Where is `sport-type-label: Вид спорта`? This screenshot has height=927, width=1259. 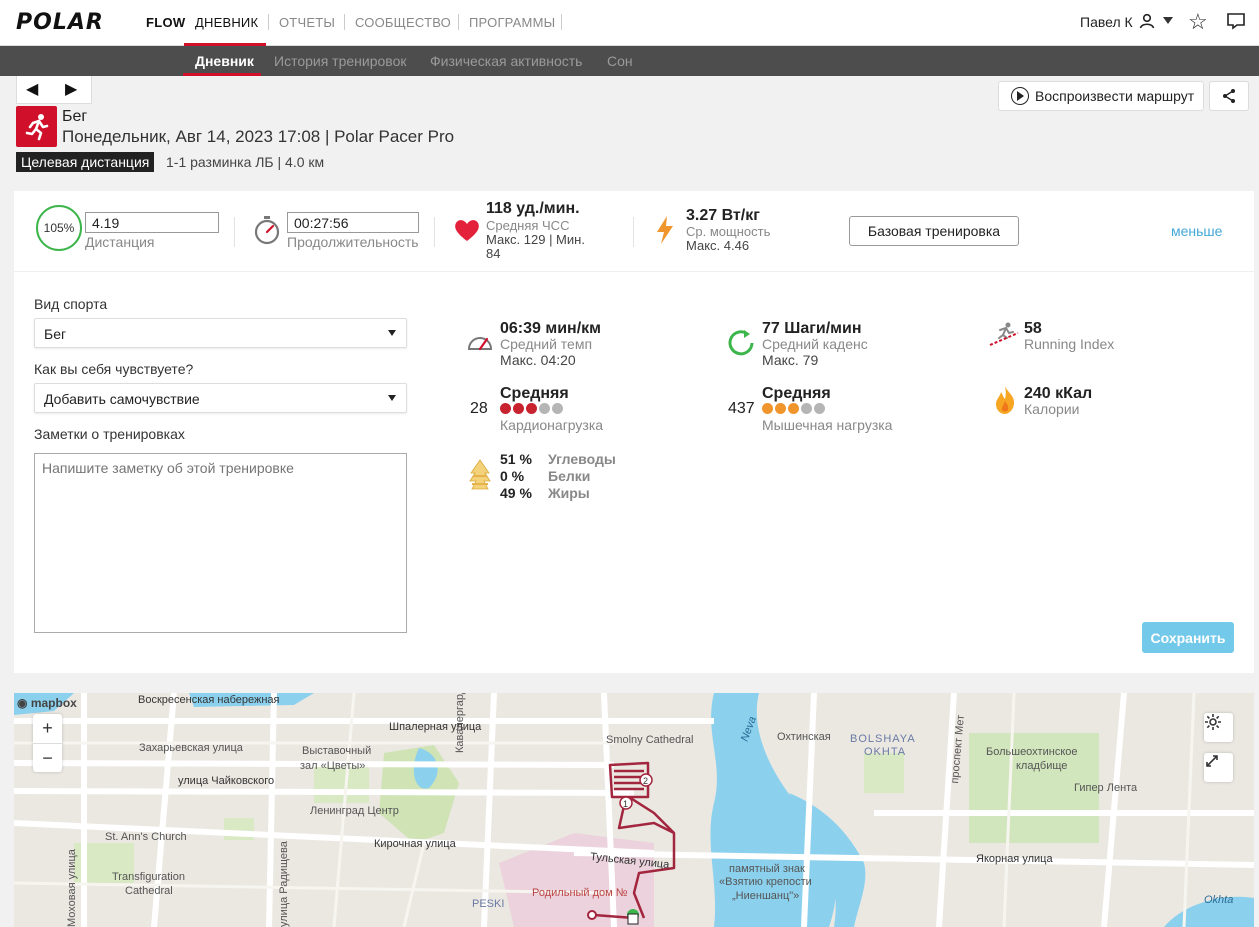
sport-type-label: Вид спорта is located at coordinates (71, 304).